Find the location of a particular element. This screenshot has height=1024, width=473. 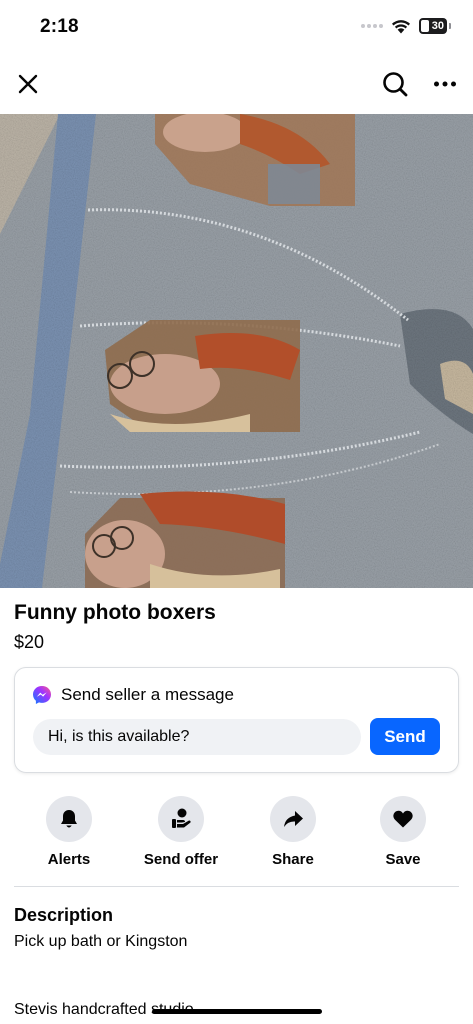

home-indicator is located at coordinates (237, 1011).